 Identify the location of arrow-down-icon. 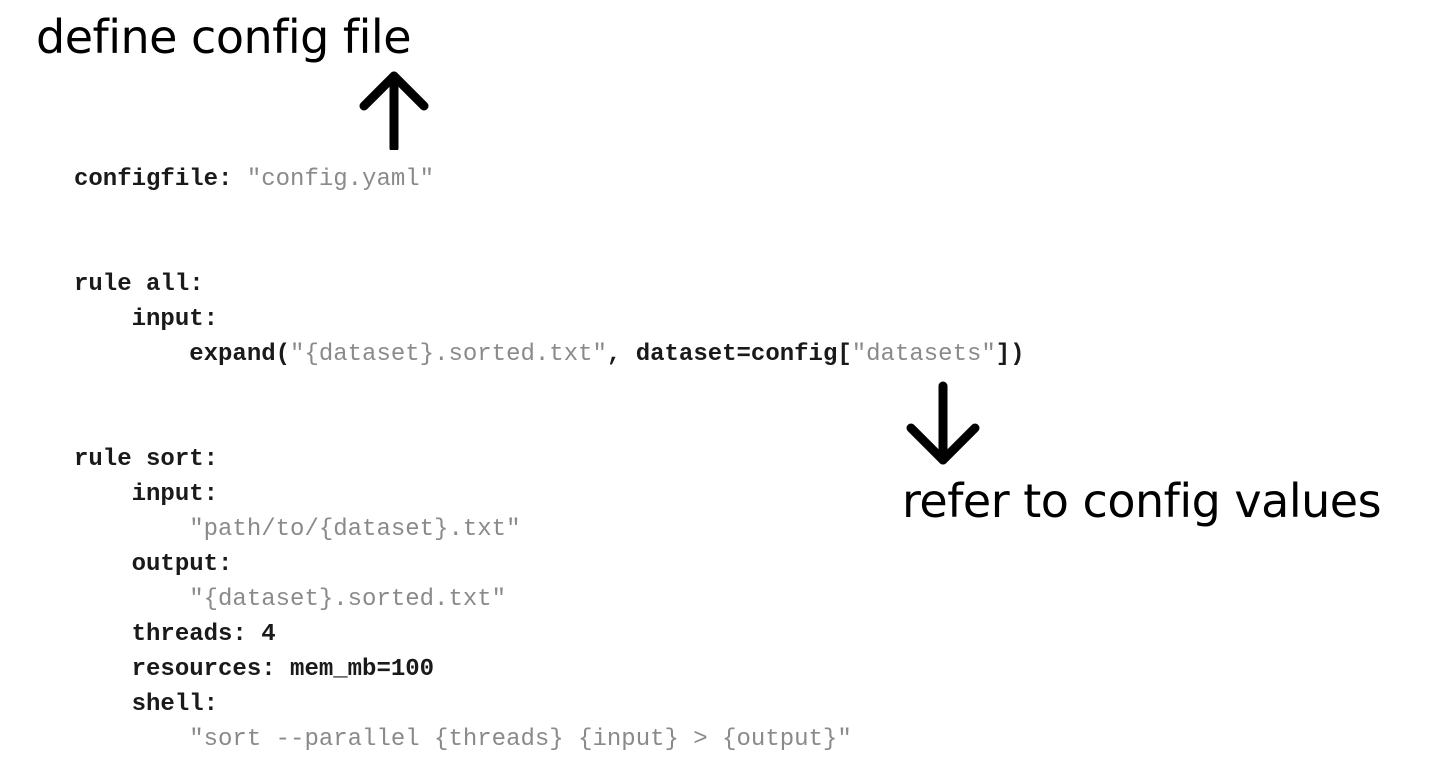
(943, 423).